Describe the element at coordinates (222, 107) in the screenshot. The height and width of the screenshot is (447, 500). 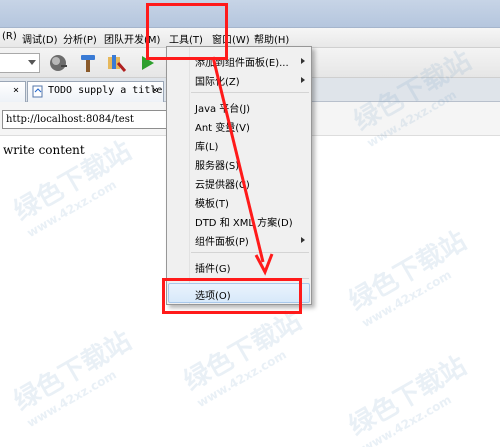
I see `menu-item-java-platform: Java 平台(J)` at that location.